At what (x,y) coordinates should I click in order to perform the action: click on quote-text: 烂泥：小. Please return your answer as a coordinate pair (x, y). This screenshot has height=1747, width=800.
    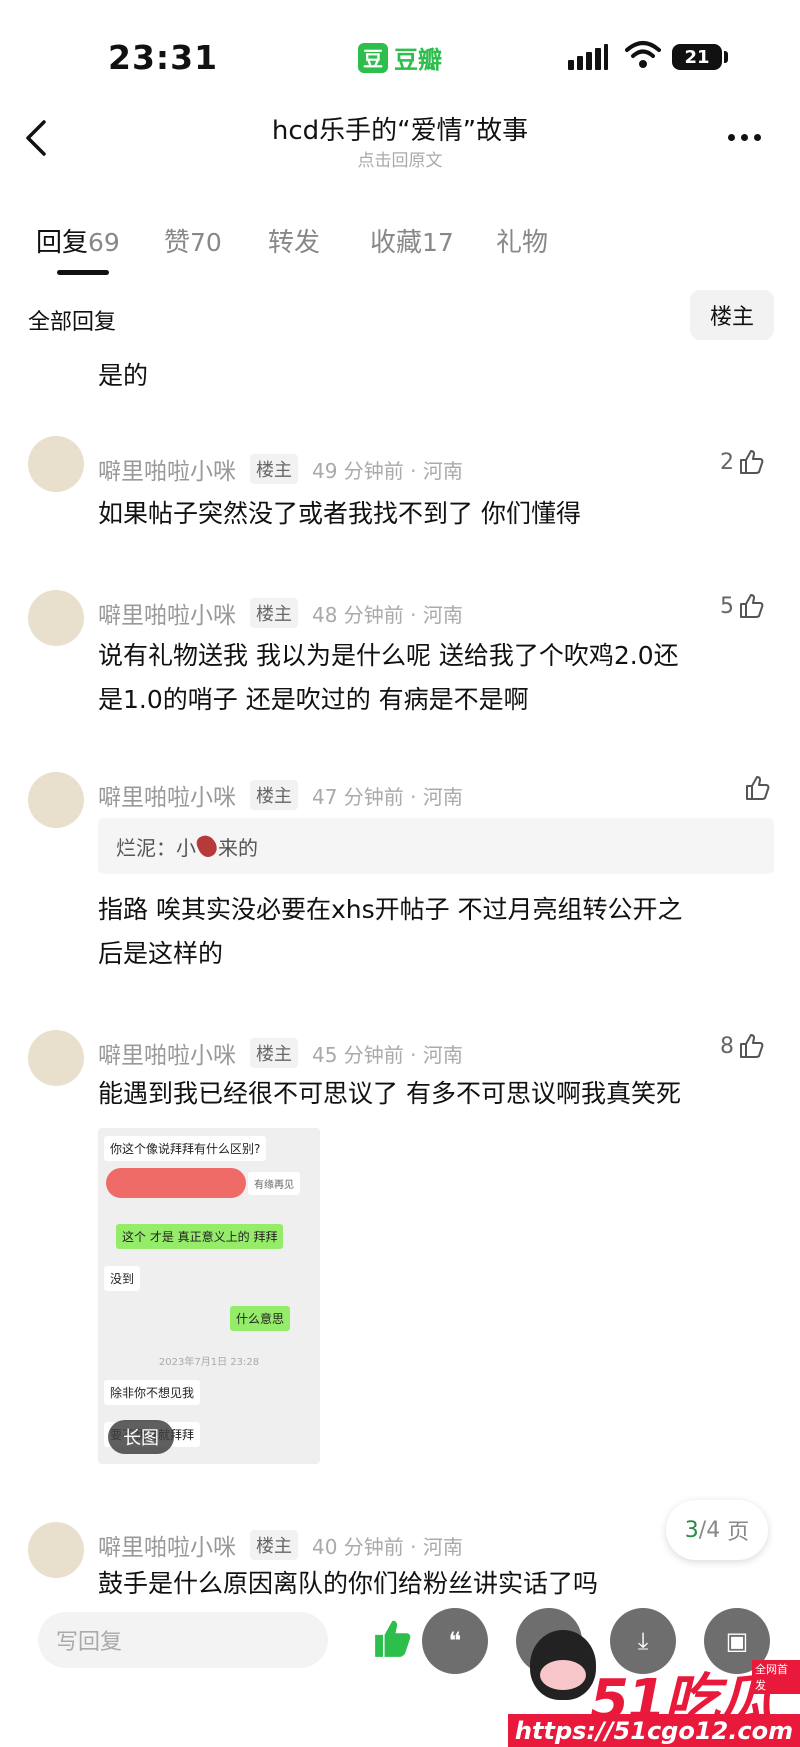
    Looking at the image, I should click on (156, 847).